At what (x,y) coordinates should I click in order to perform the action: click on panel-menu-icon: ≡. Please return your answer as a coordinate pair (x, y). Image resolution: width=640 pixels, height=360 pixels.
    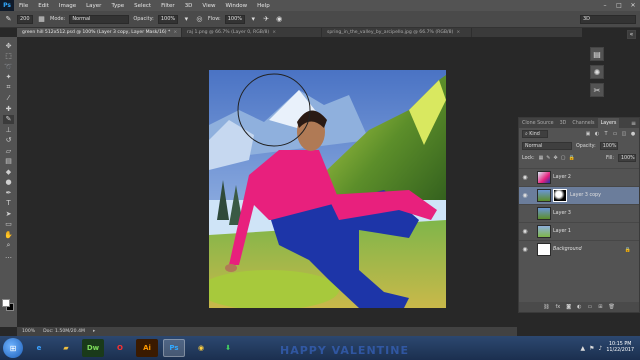
    Looking at the image, I should click on (633, 123).